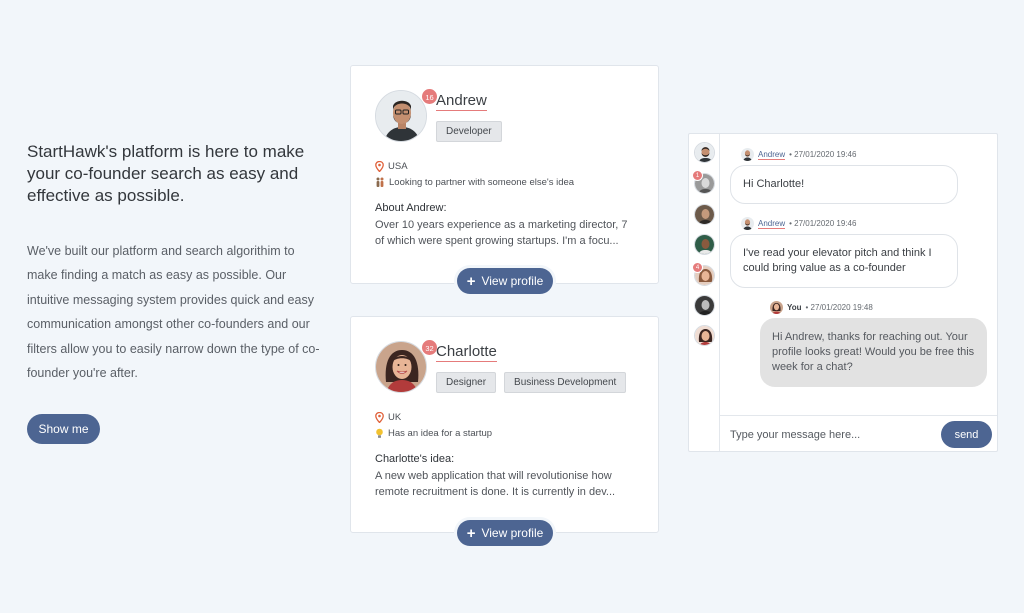 Image resolution: width=1024 pixels, height=613 pixels. I want to click on skill-tag: Business Development, so click(565, 382).